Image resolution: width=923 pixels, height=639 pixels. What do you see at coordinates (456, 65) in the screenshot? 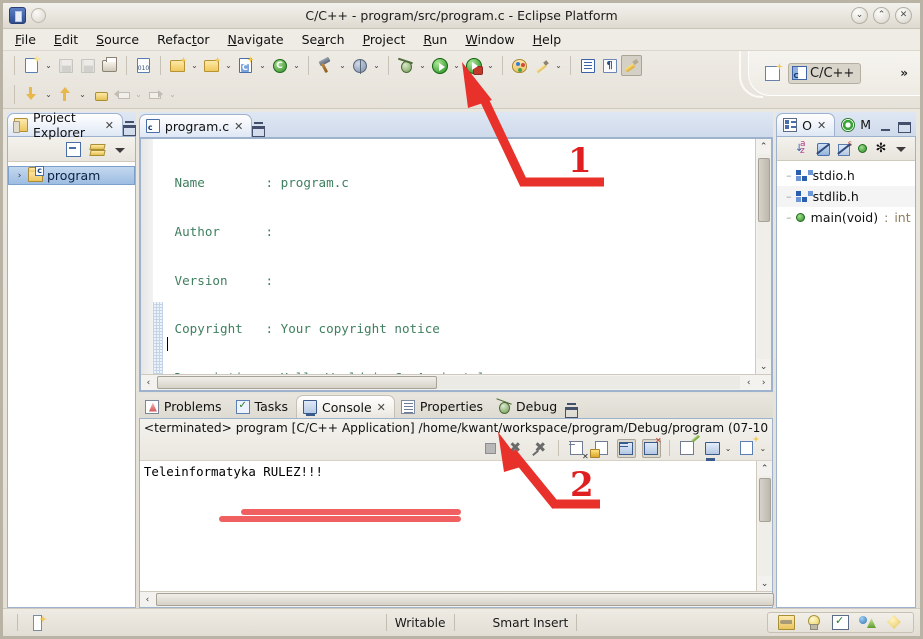
I see `run-dropdown: ⌄` at bounding box center [456, 65].